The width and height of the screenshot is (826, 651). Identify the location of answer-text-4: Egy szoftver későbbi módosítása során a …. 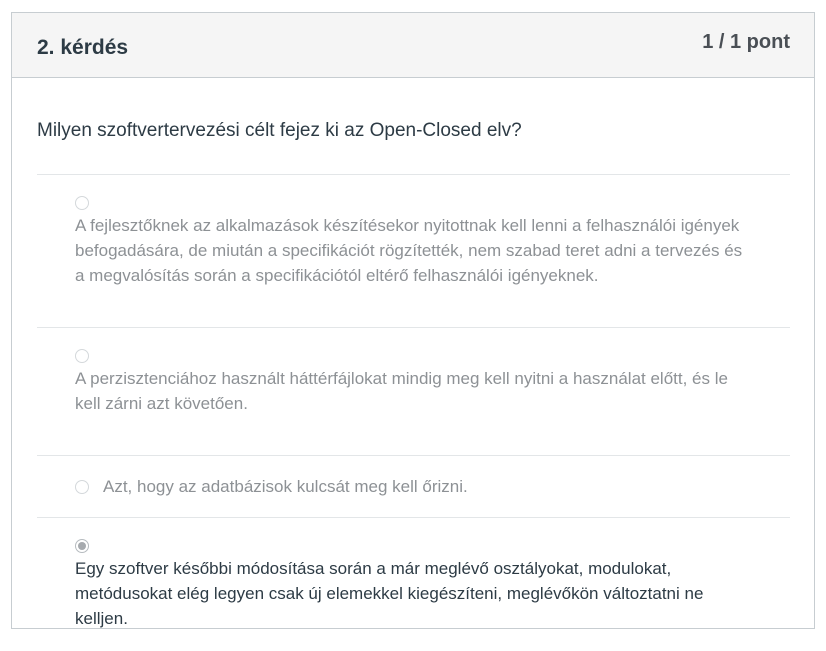
(389, 593).